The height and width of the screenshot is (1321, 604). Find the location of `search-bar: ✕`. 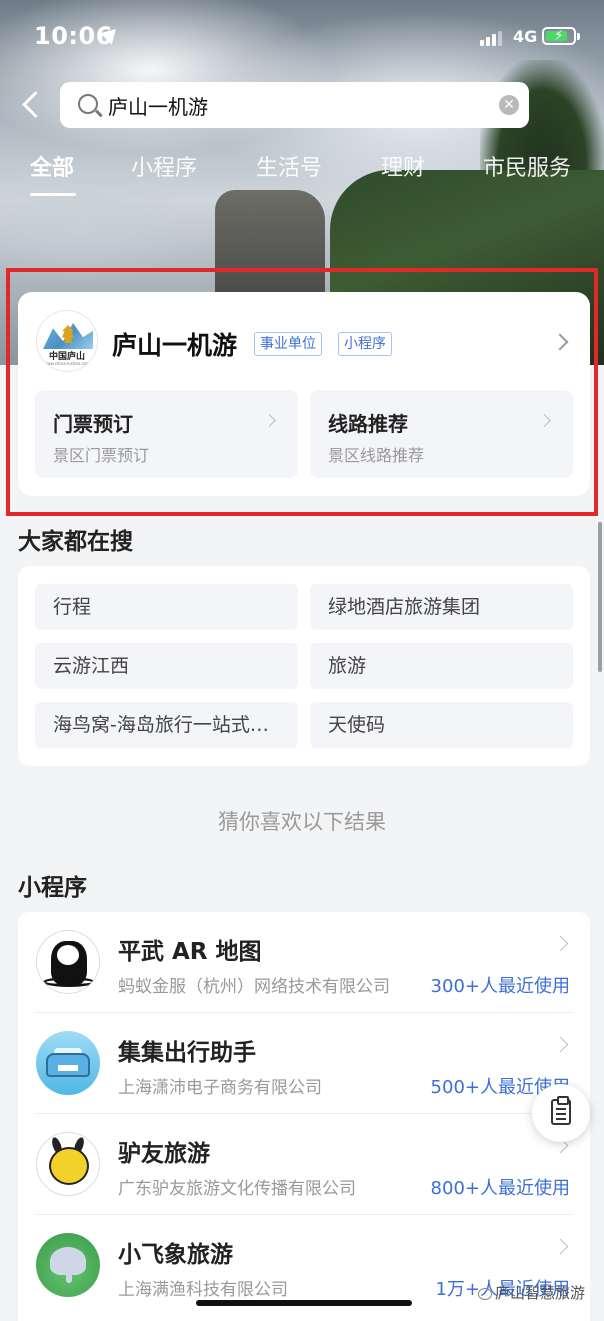

search-bar: ✕ is located at coordinates (294, 105).